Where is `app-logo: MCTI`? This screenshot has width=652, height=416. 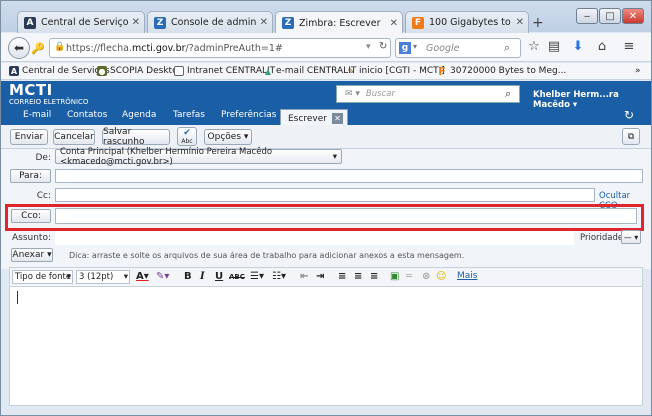 app-logo: MCTI is located at coordinates (31, 90).